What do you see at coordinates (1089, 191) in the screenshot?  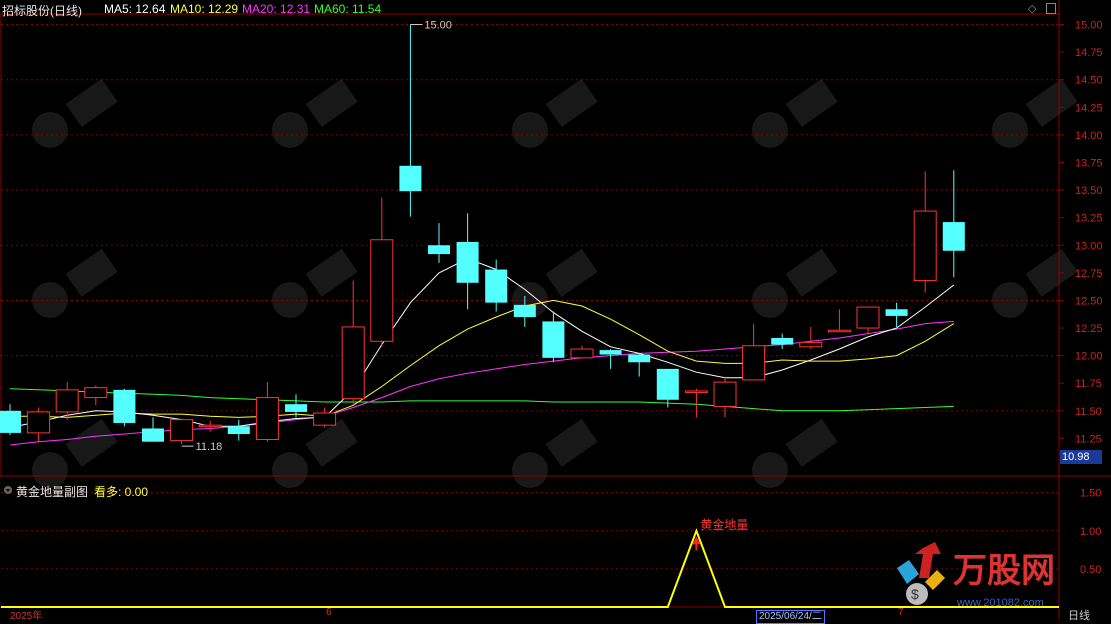 I see `y-tick-label: 13.50` at bounding box center [1089, 191].